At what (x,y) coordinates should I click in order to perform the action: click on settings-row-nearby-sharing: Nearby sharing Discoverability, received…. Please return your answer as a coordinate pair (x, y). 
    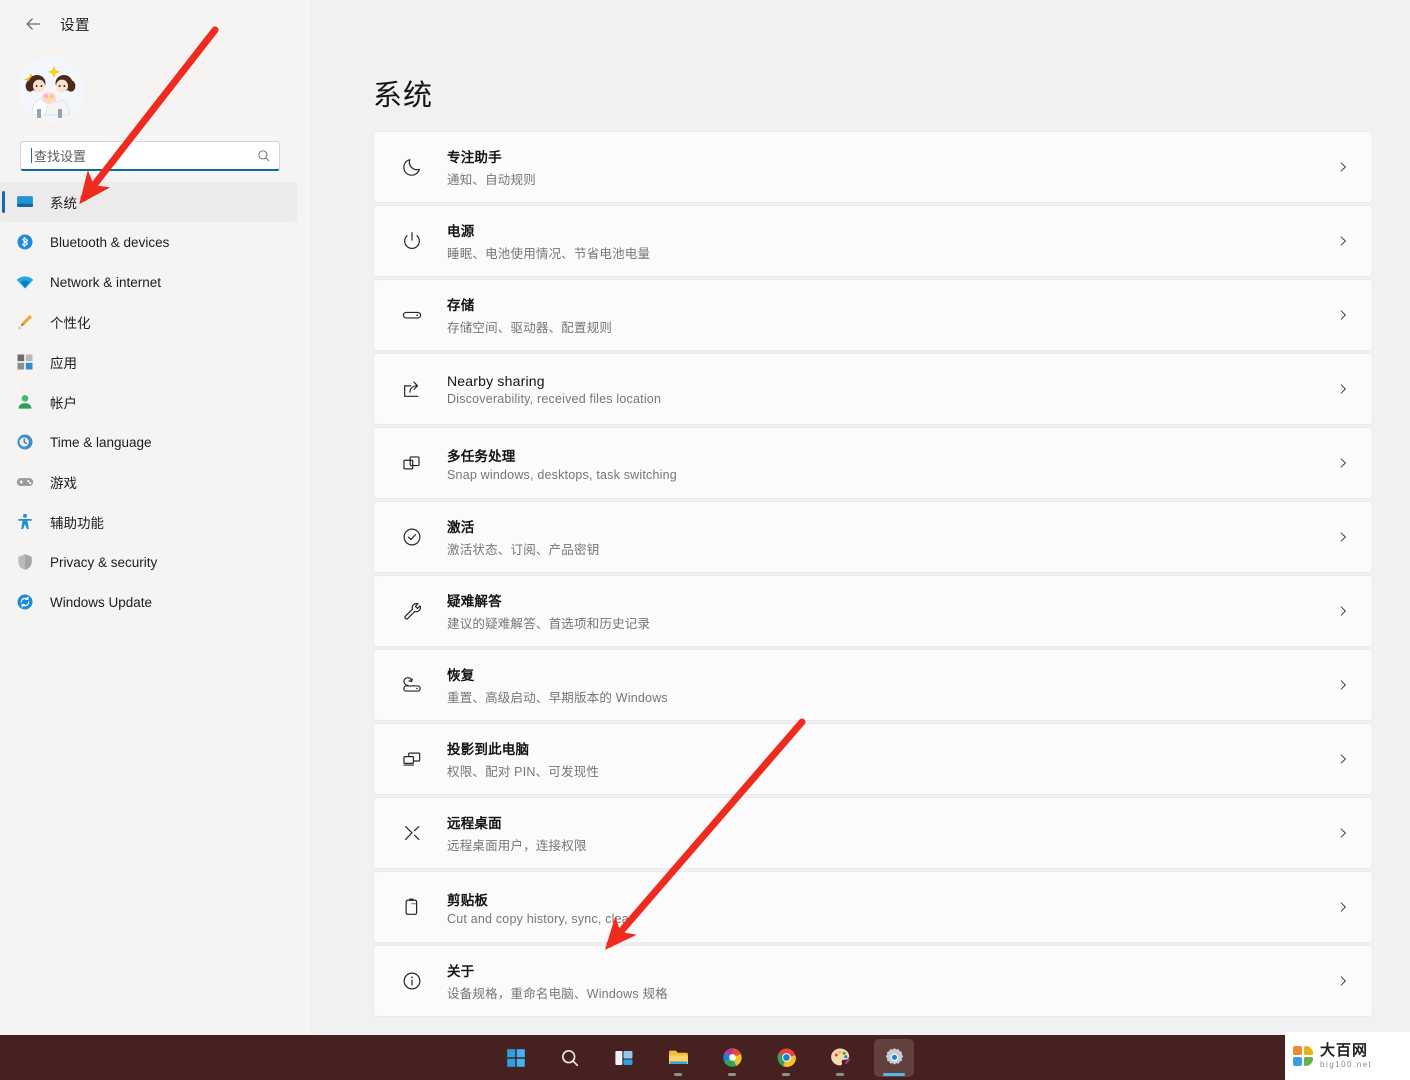
    Looking at the image, I should click on (873, 389).